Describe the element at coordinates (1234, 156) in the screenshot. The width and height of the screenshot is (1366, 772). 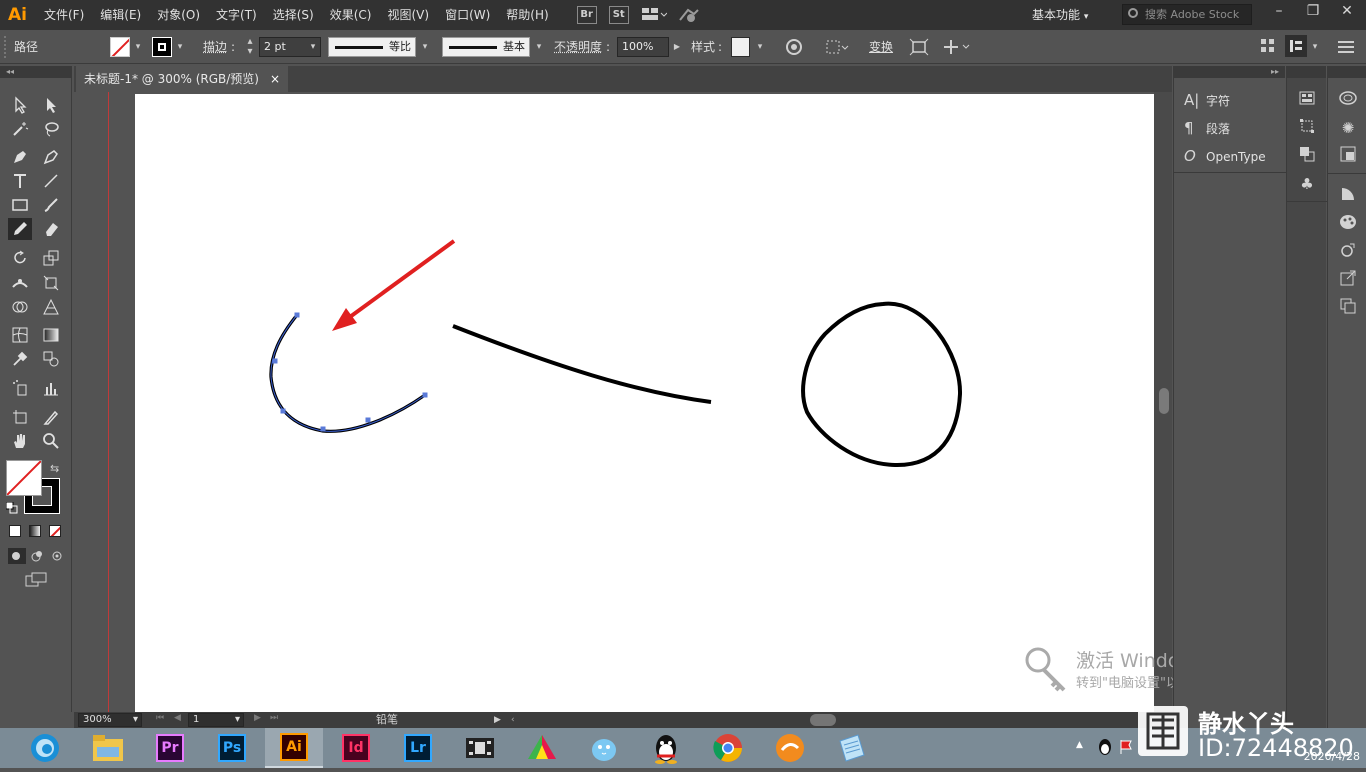
I see `opentype-panel-tab: O OpenType` at that location.